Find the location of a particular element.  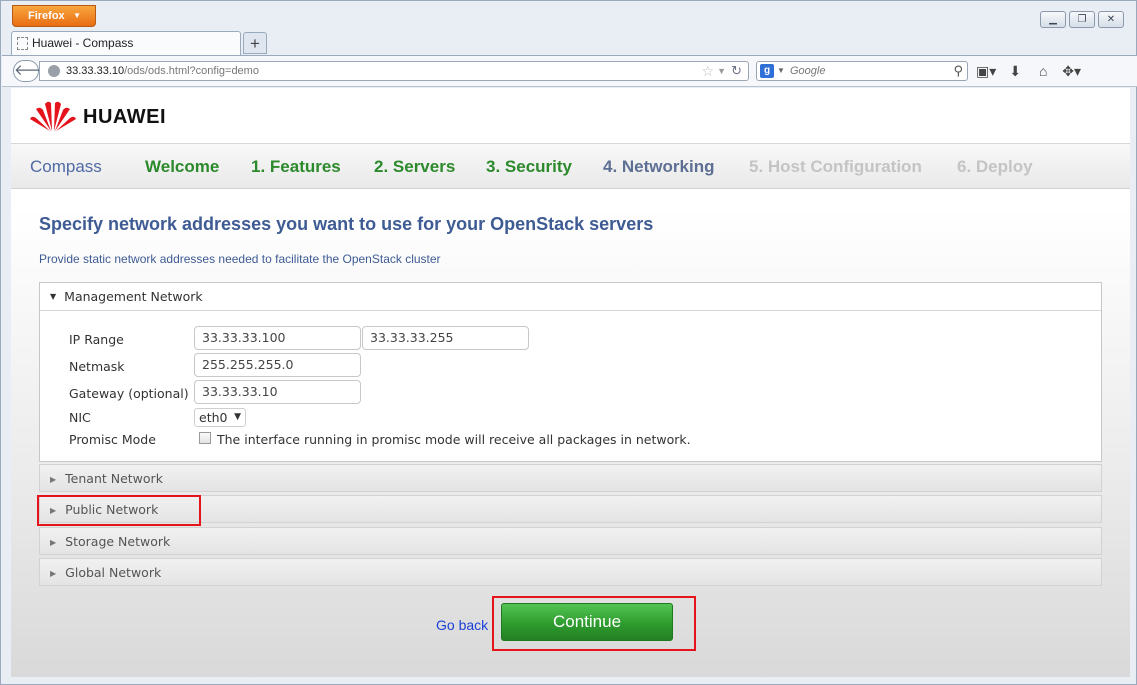

continue-highlight is located at coordinates (594, 623).